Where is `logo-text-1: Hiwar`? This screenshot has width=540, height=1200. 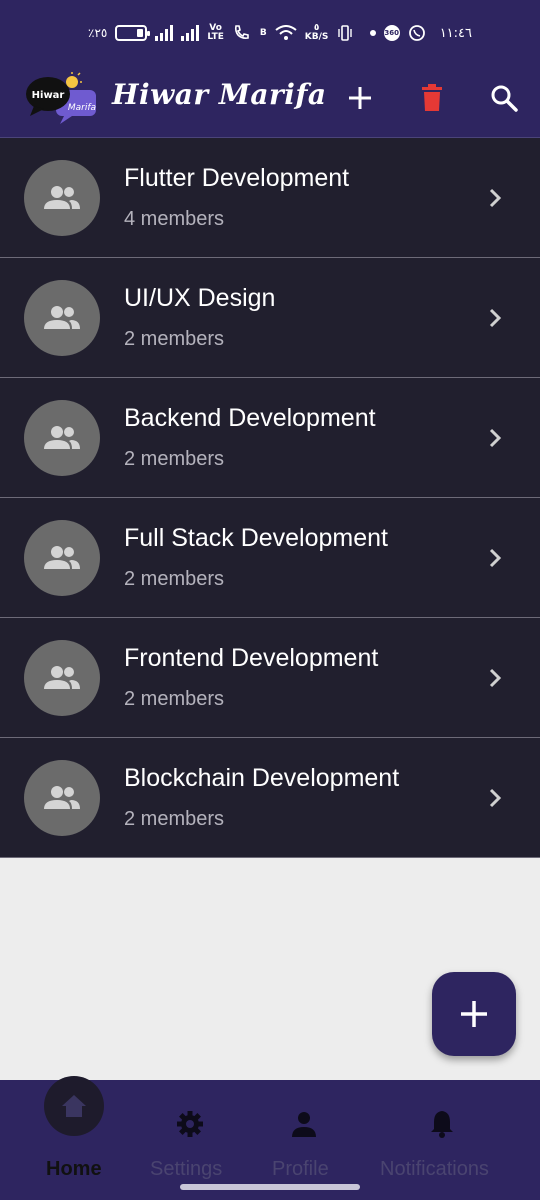 logo-text-1: Hiwar is located at coordinates (48, 95).